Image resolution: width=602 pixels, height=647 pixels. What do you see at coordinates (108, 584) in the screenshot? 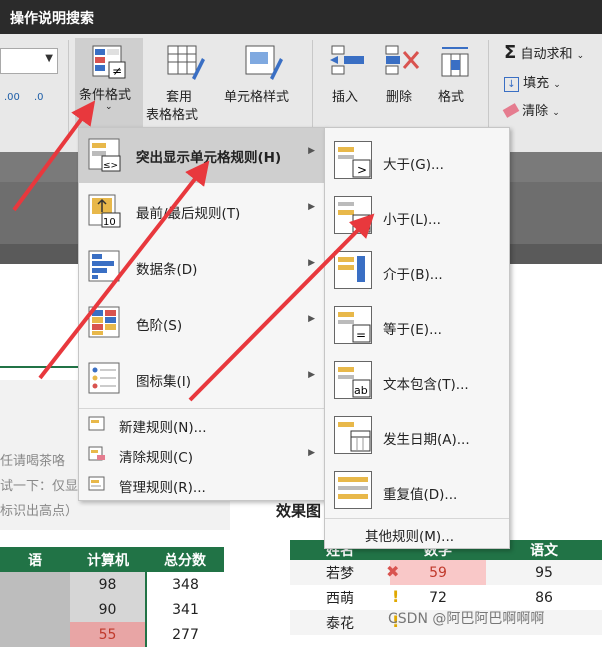
I see `table-cell: 98` at bounding box center [108, 584].